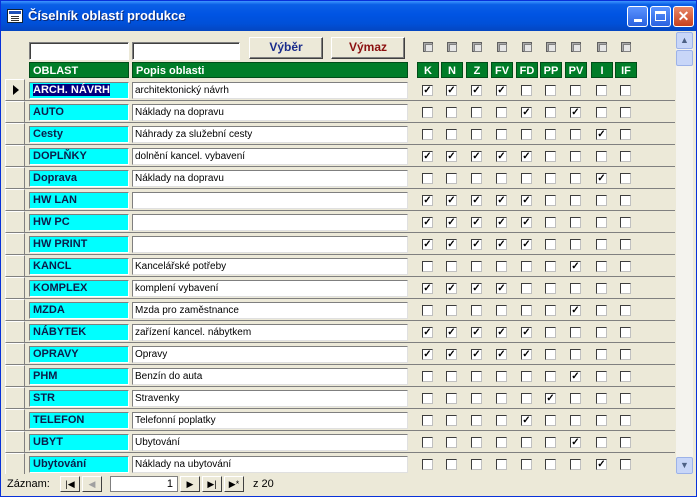 This screenshot has height=497, width=697. I want to click on checkbox-fd: ✓, so click(526, 354).